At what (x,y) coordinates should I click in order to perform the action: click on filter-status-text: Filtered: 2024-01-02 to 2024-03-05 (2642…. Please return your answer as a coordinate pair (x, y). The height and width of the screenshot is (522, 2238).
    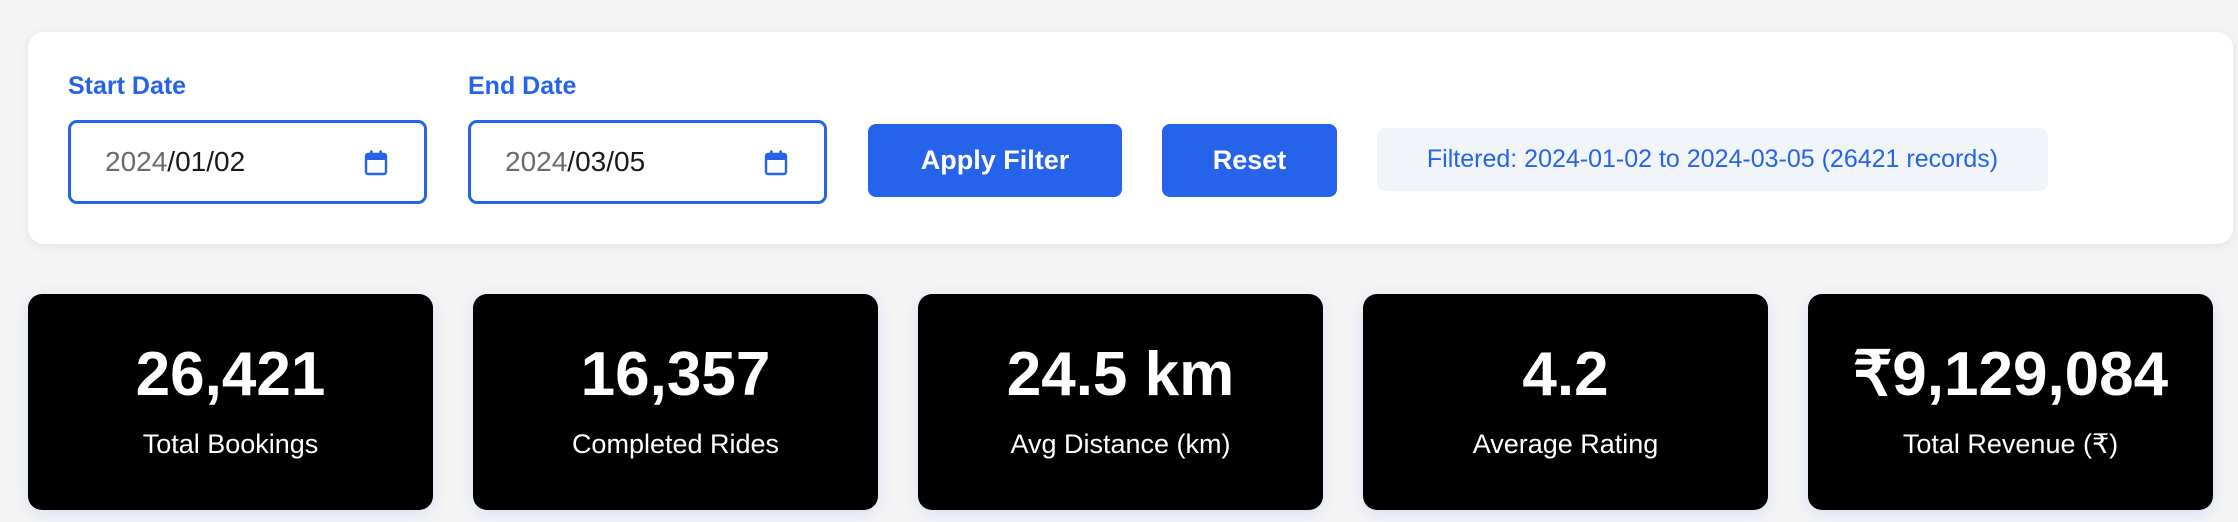
    Looking at the image, I should click on (1712, 159).